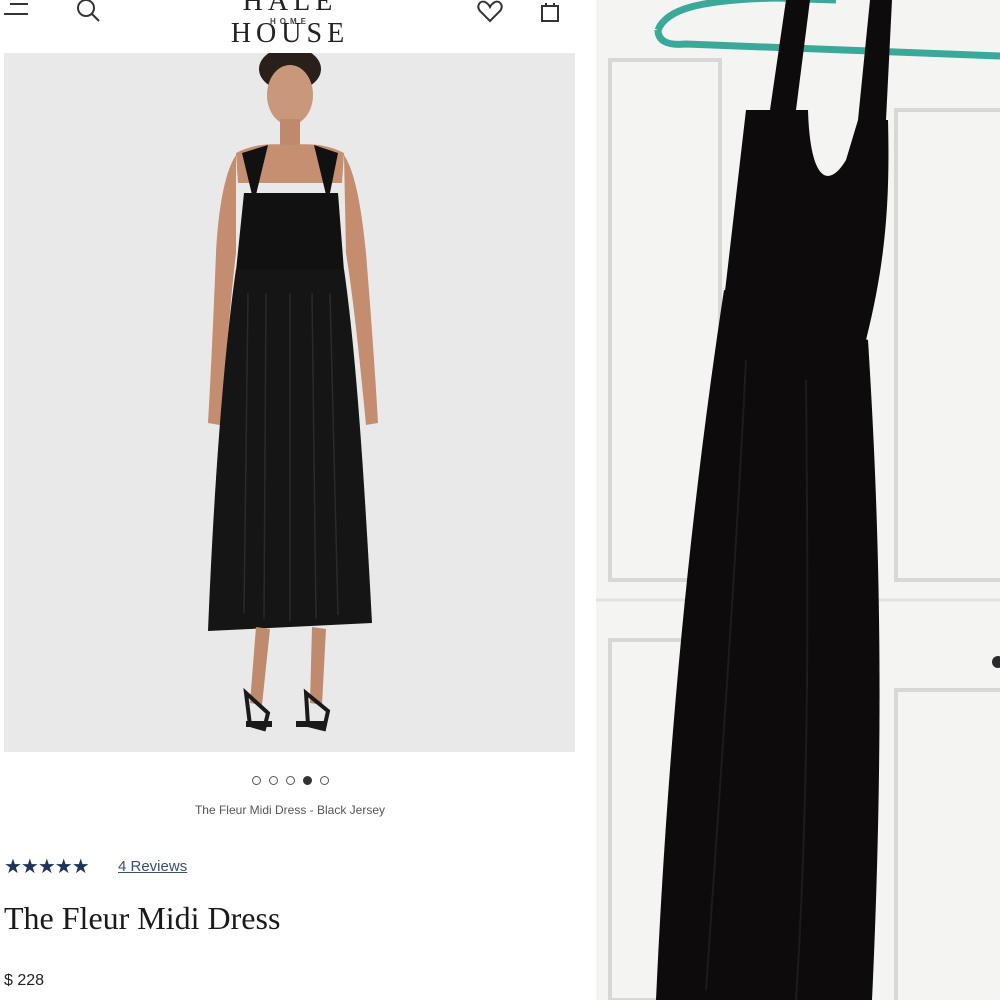  I want to click on gallery-dot-active, so click(307, 780).